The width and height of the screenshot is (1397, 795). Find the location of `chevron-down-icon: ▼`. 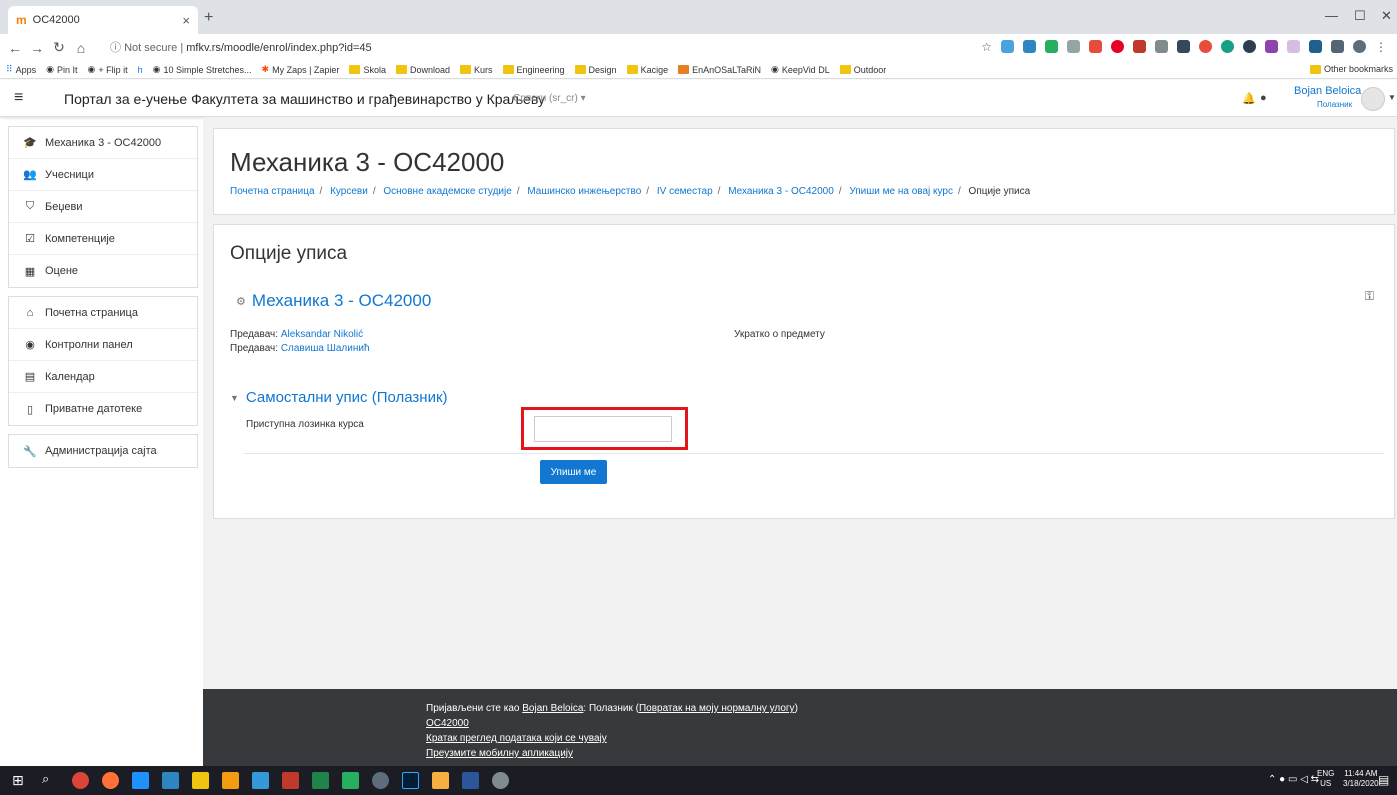

chevron-down-icon: ▼ is located at coordinates (1392, 97).